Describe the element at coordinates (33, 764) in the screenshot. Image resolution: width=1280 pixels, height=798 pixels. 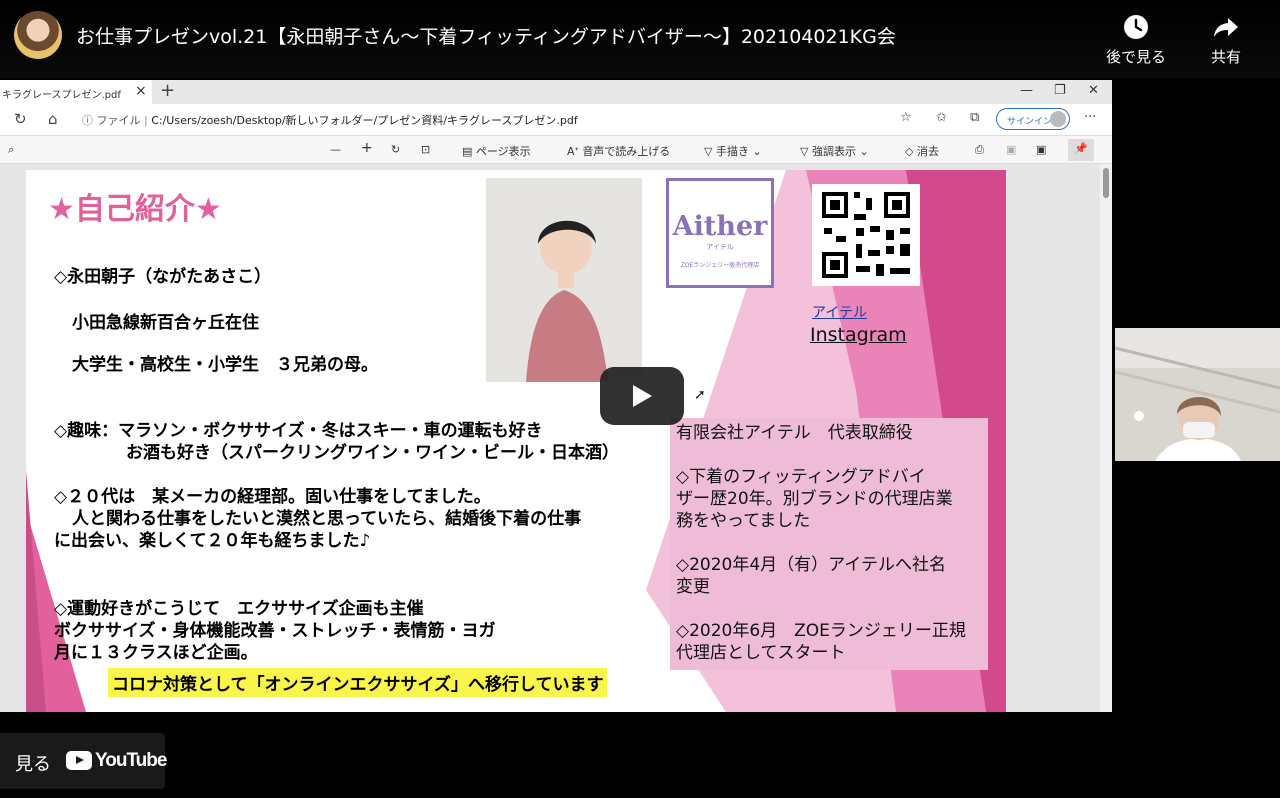
I see `watch-label: 見る` at that location.